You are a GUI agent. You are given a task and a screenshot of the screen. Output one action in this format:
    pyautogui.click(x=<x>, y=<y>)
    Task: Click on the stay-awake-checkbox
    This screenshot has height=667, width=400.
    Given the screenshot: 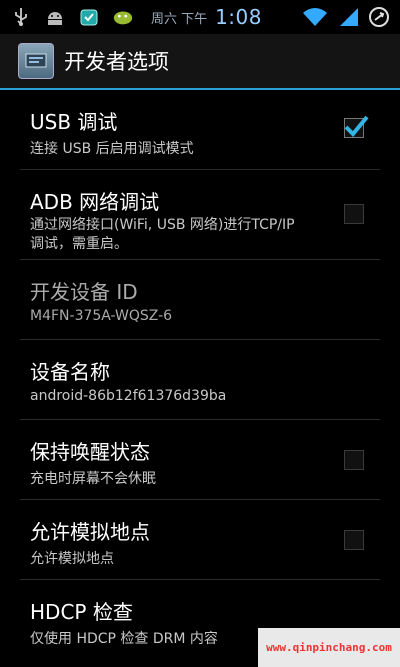 What is the action you would take?
    pyautogui.click(x=354, y=460)
    